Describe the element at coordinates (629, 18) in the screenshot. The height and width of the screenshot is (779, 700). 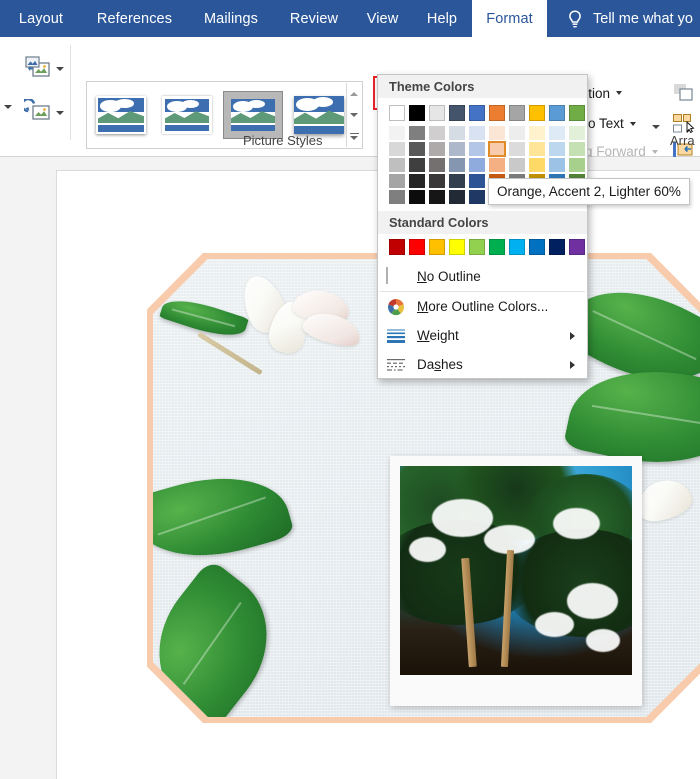
I see `tell-me-search: Tell me what yo` at that location.